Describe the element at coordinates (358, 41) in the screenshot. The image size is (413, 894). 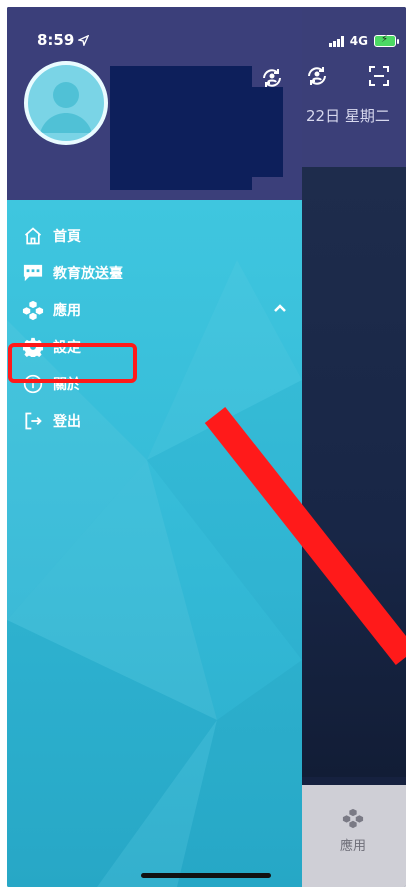
I see `network-type: 4G` at that location.